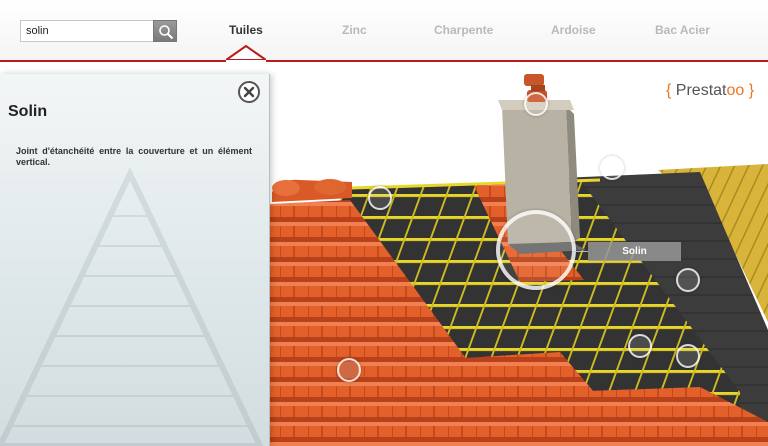 The width and height of the screenshot is (768, 446). What do you see at coordinates (682, 30) in the screenshot?
I see `tab-bac-acier: Bac Acier` at bounding box center [682, 30].